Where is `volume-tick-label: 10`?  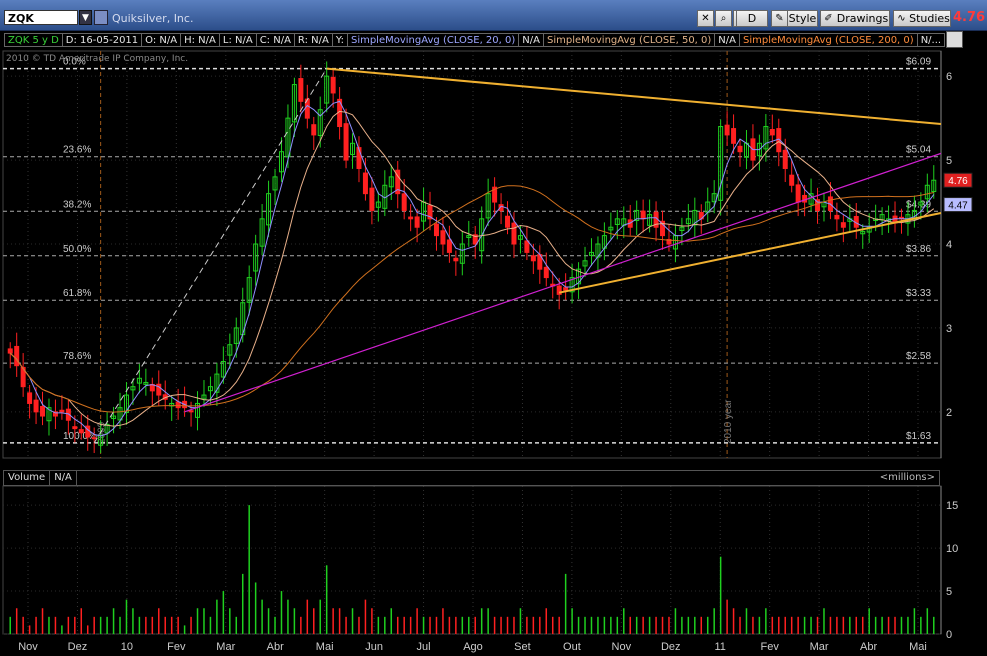
volume-tick-label: 10 is located at coordinates (952, 549).